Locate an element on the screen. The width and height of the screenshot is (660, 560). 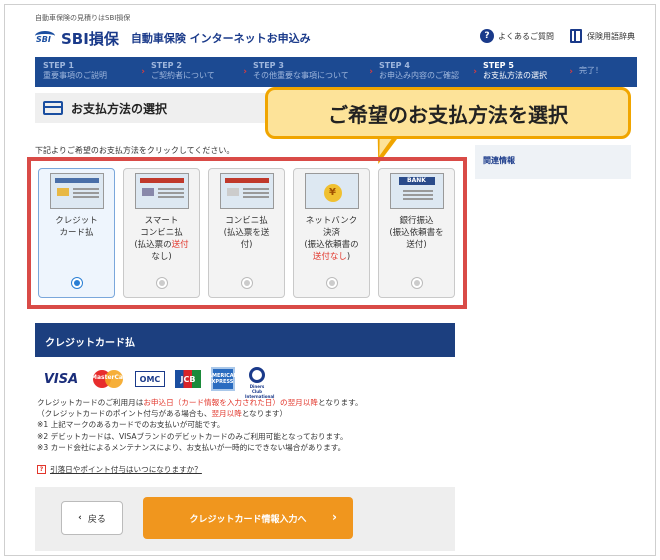
instruction-text: 下記よりご希望のお支払方法をクリックしてください。 is located at coordinates (135, 150).